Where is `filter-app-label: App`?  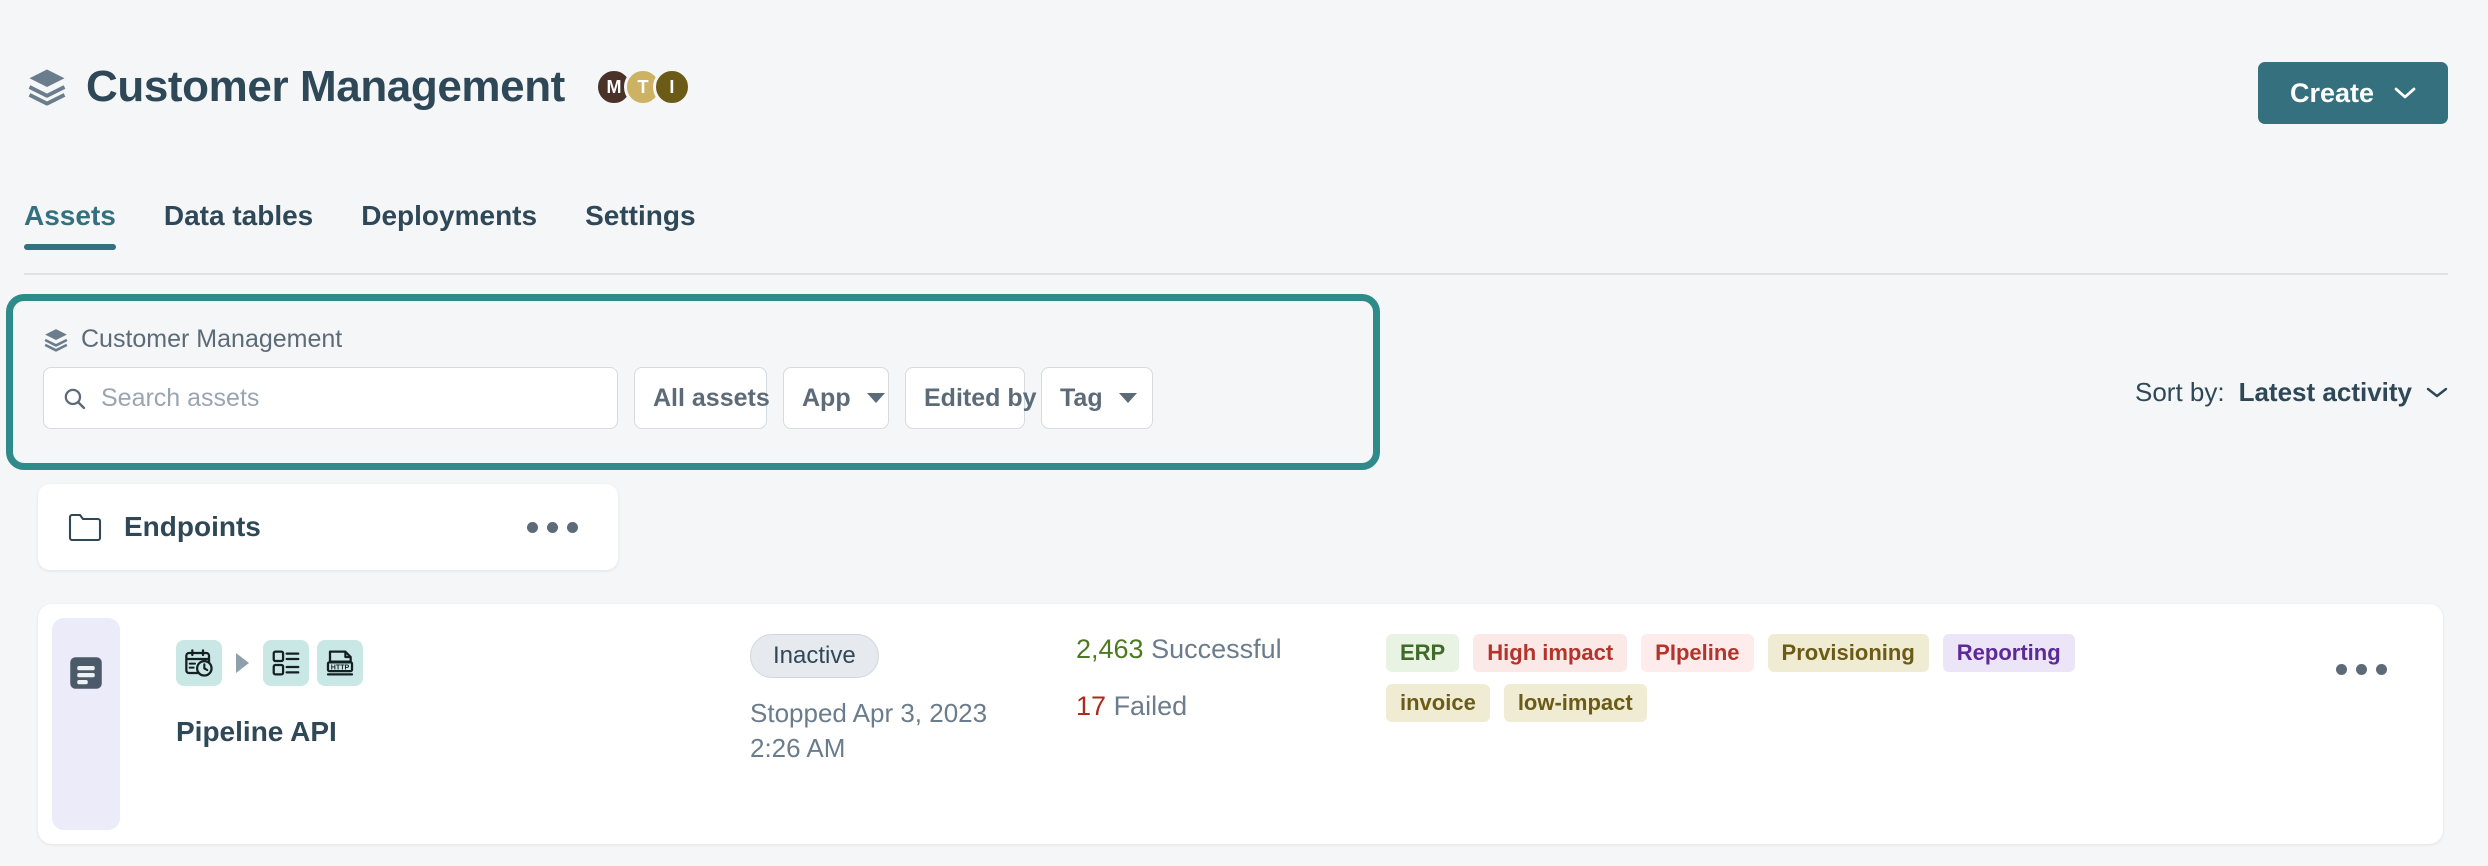
filter-app-label: App is located at coordinates (826, 397).